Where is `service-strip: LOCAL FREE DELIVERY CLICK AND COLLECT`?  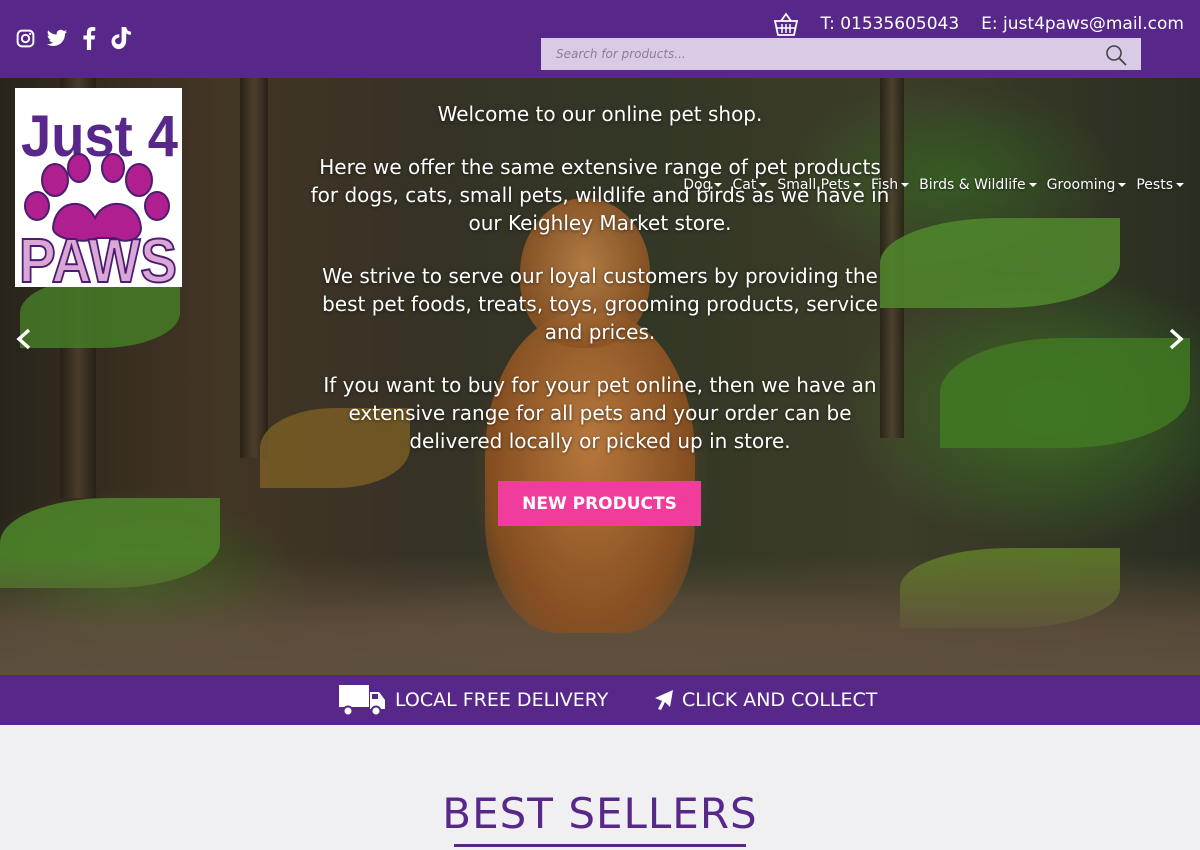
service-strip: LOCAL FREE DELIVERY CLICK AND COLLECT is located at coordinates (600, 700).